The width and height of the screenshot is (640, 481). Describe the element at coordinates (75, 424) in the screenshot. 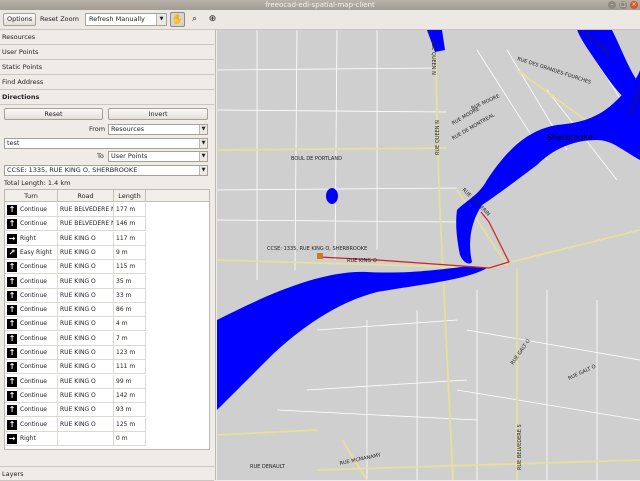

I see `table-row: ↑ Continue RUE KING O 125 m` at that location.